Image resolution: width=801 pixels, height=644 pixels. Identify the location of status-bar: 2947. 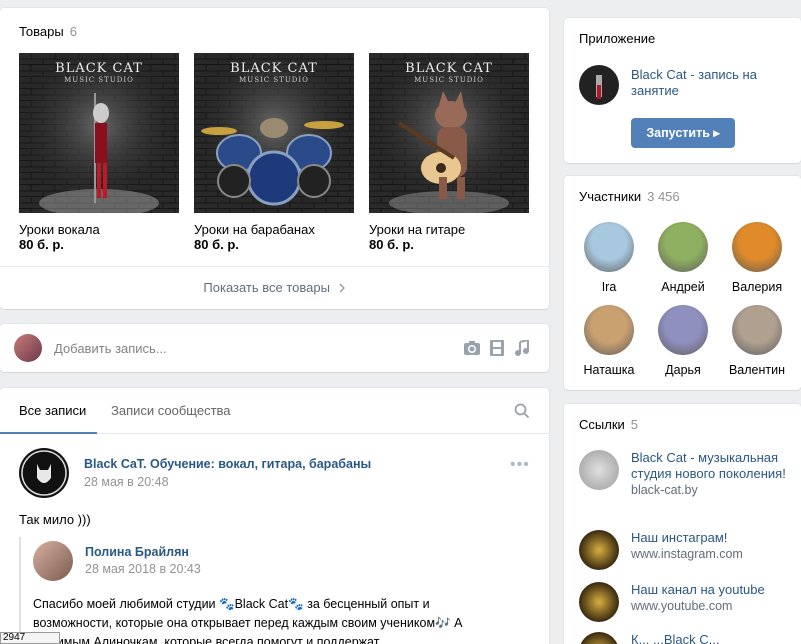
(30, 638).